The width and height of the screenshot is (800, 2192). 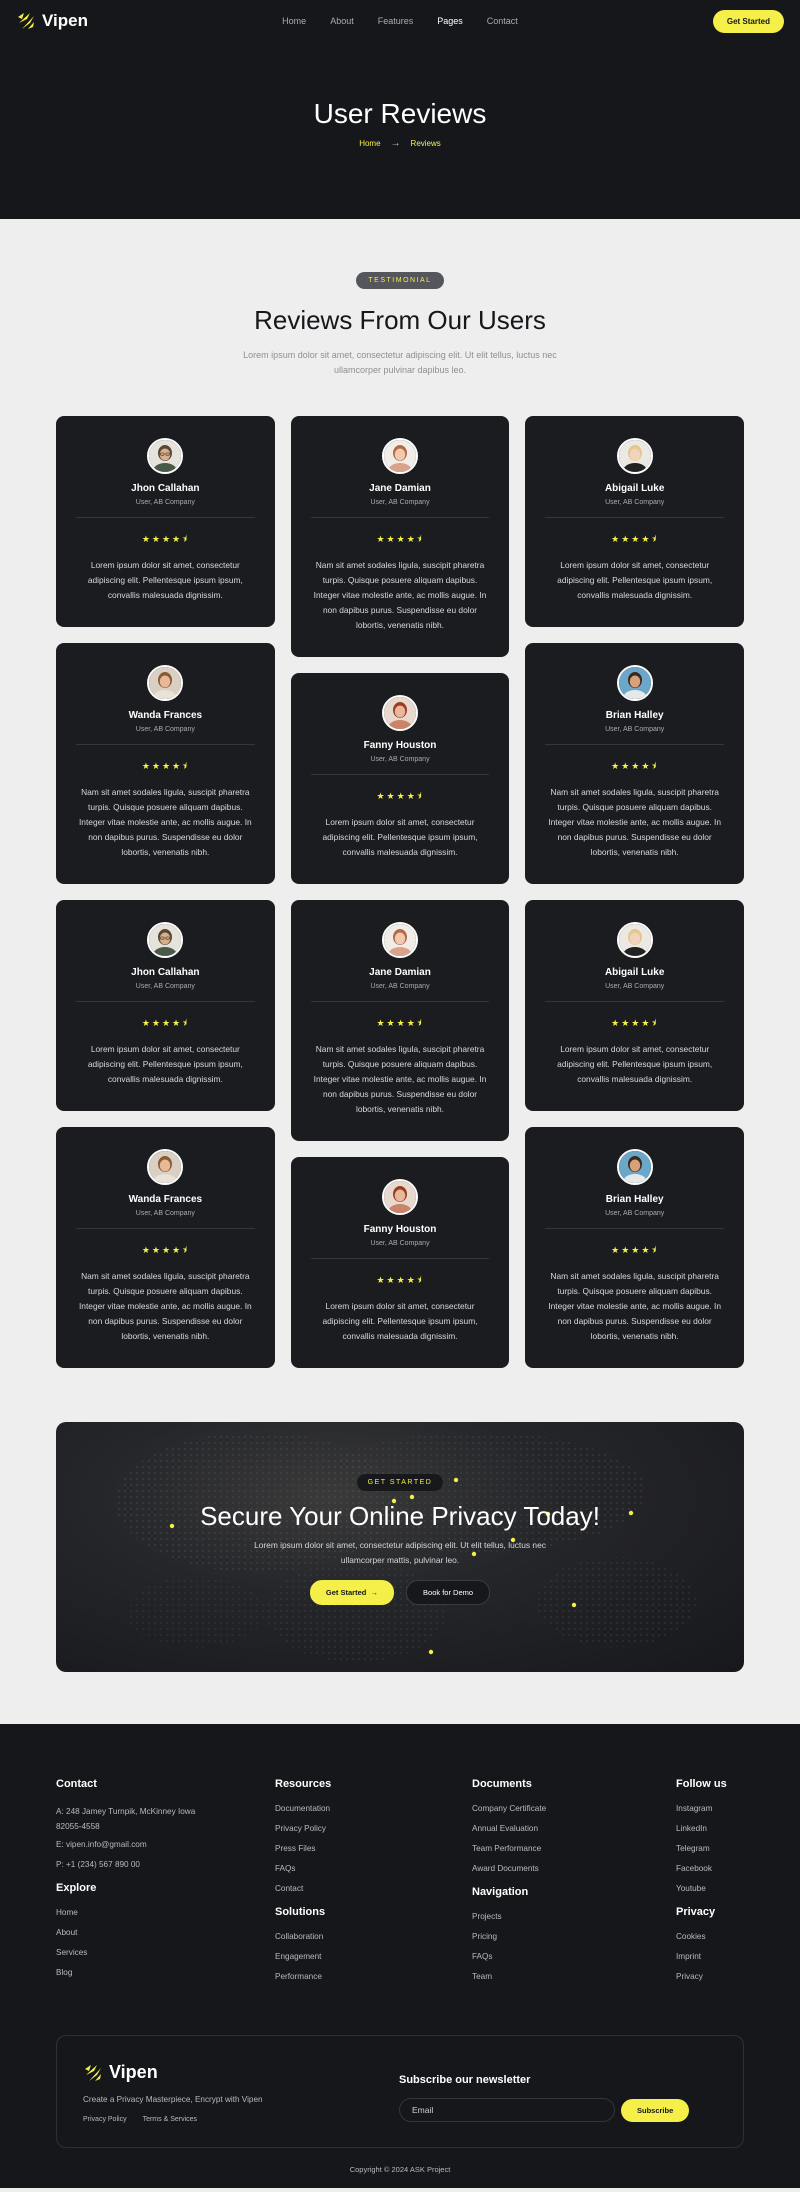 I want to click on brand-name: Vipen, so click(x=65, y=20).